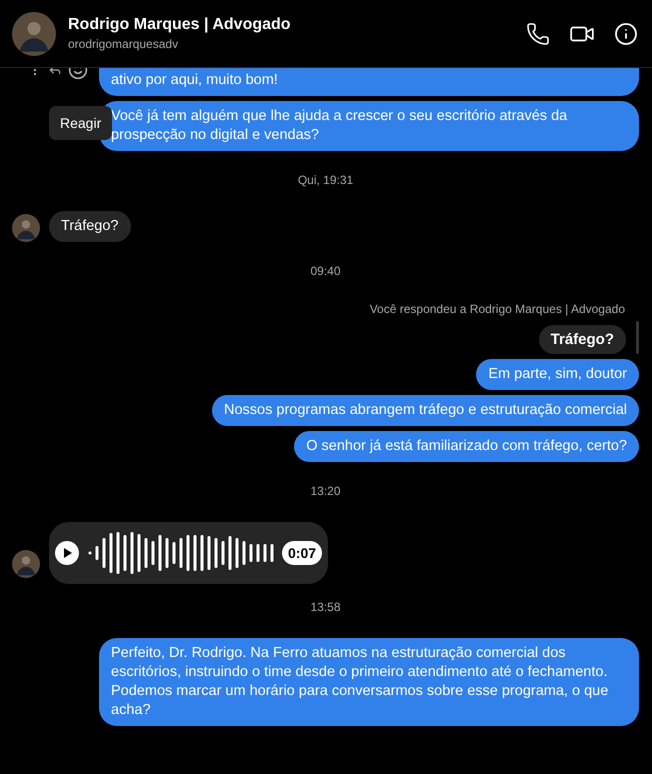 This screenshot has width=652, height=774. Describe the element at coordinates (325, 607) in the screenshot. I see `timestamp: 13:58` at that location.